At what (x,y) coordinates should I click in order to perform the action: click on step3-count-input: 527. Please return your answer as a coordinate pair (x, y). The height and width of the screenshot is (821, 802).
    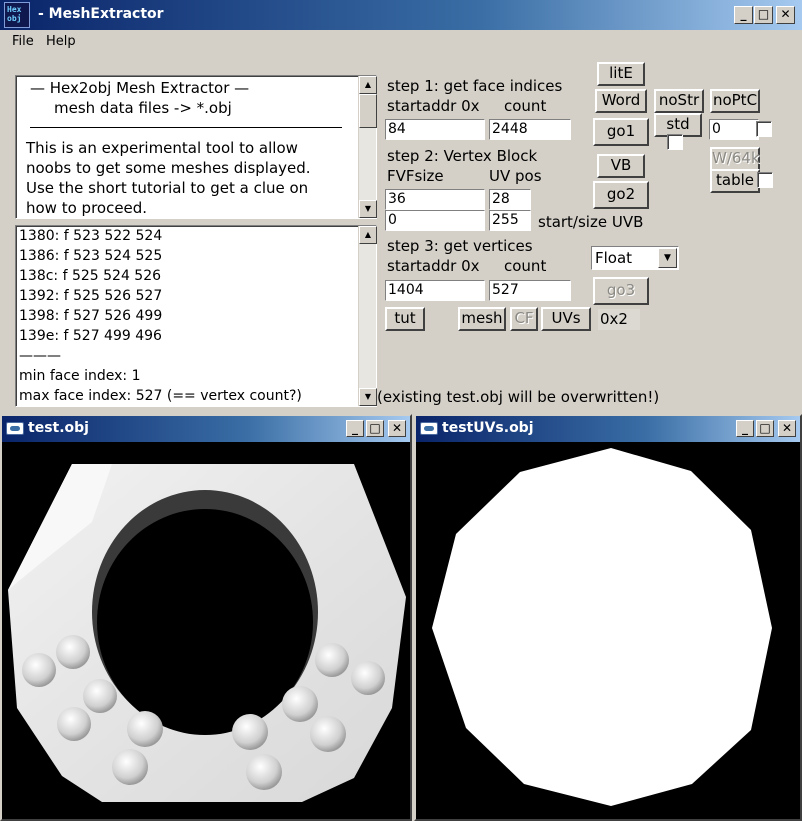
    Looking at the image, I should click on (530, 290).